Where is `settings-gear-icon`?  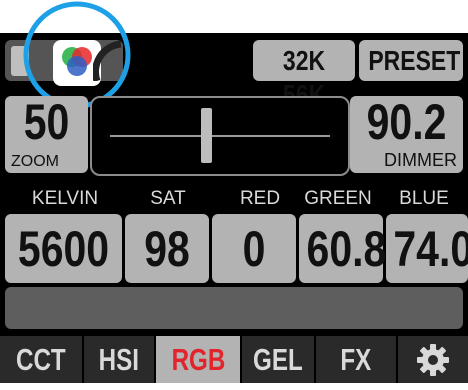
settings-gear-icon is located at coordinates (433, 360).